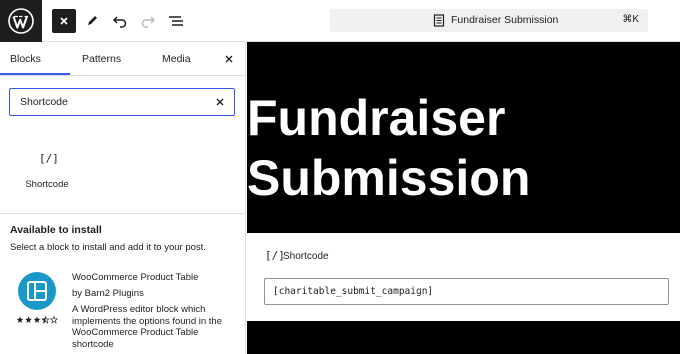 This screenshot has height=354, width=680. I want to click on wordpress-logo-button, so click(21, 21).